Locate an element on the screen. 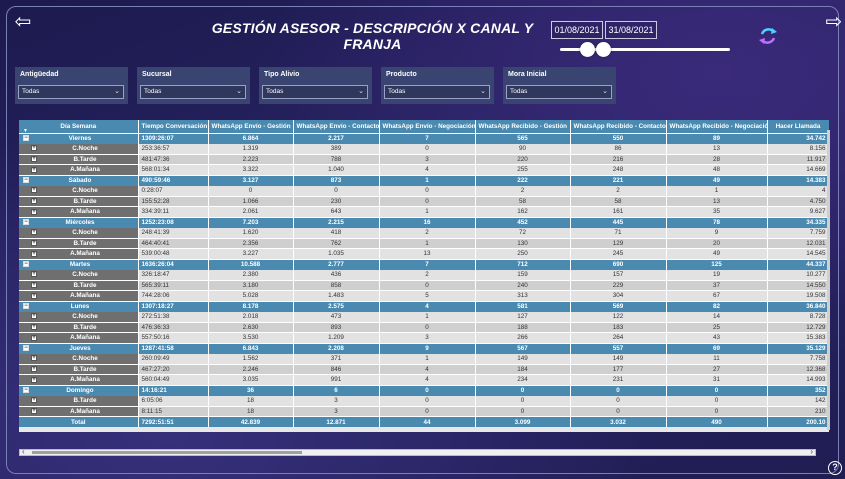 This screenshot has height=479, width=845. table-cell: 8.156 is located at coordinates (798, 149).